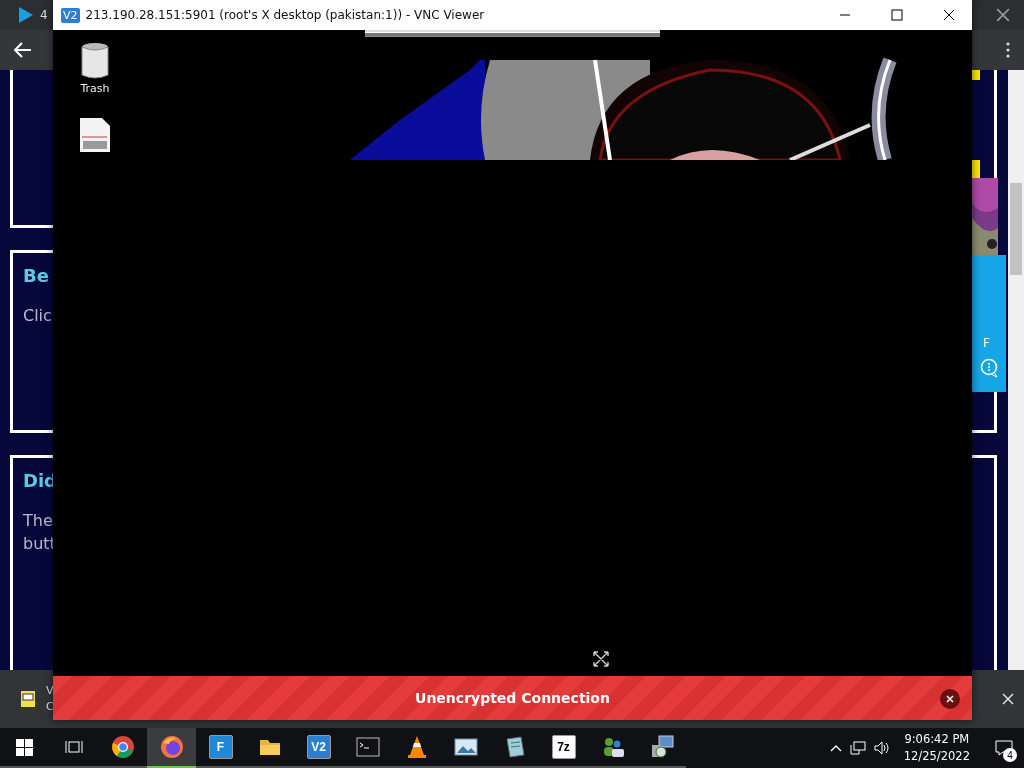 This screenshot has height=768, width=1024. What do you see at coordinates (36, 275) in the screenshot?
I see `card-title: Be` at bounding box center [36, 275].